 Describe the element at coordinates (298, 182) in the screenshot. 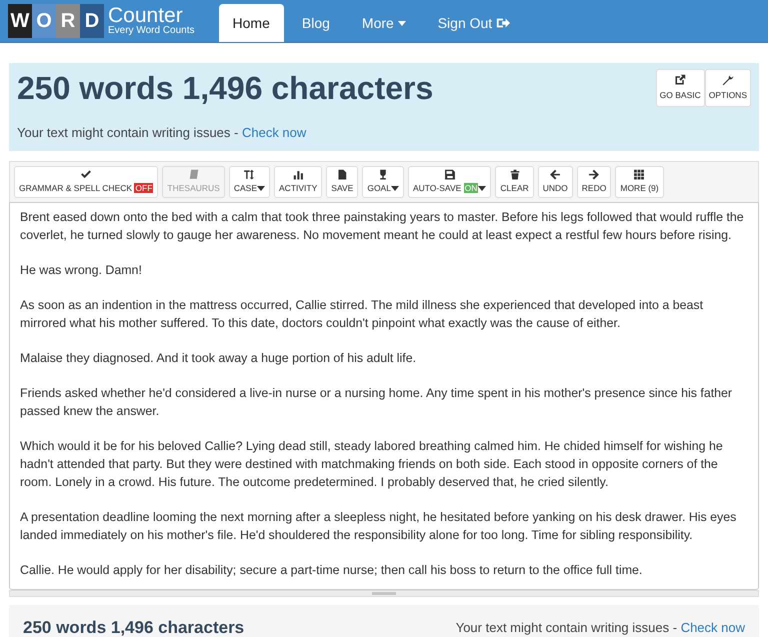

I see `toolbar-button: ACTIVITY` at that location.